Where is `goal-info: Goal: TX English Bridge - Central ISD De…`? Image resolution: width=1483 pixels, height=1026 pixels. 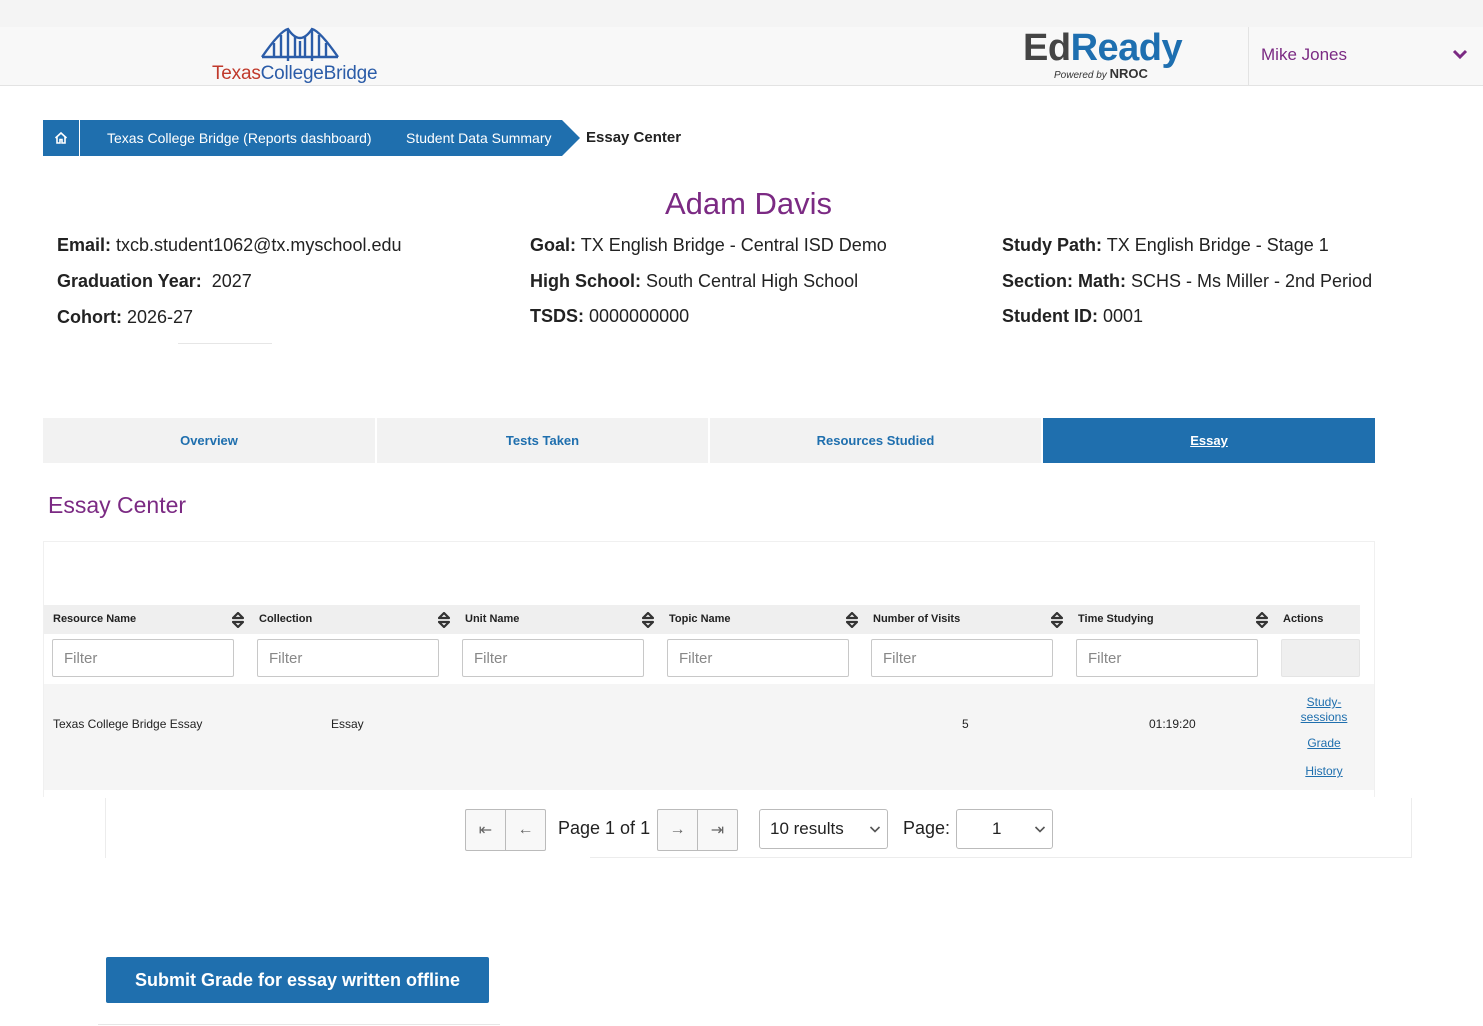
goal-info: Goal: TX English Bridge - Central ISD De… is located at coordinates (708, 245).